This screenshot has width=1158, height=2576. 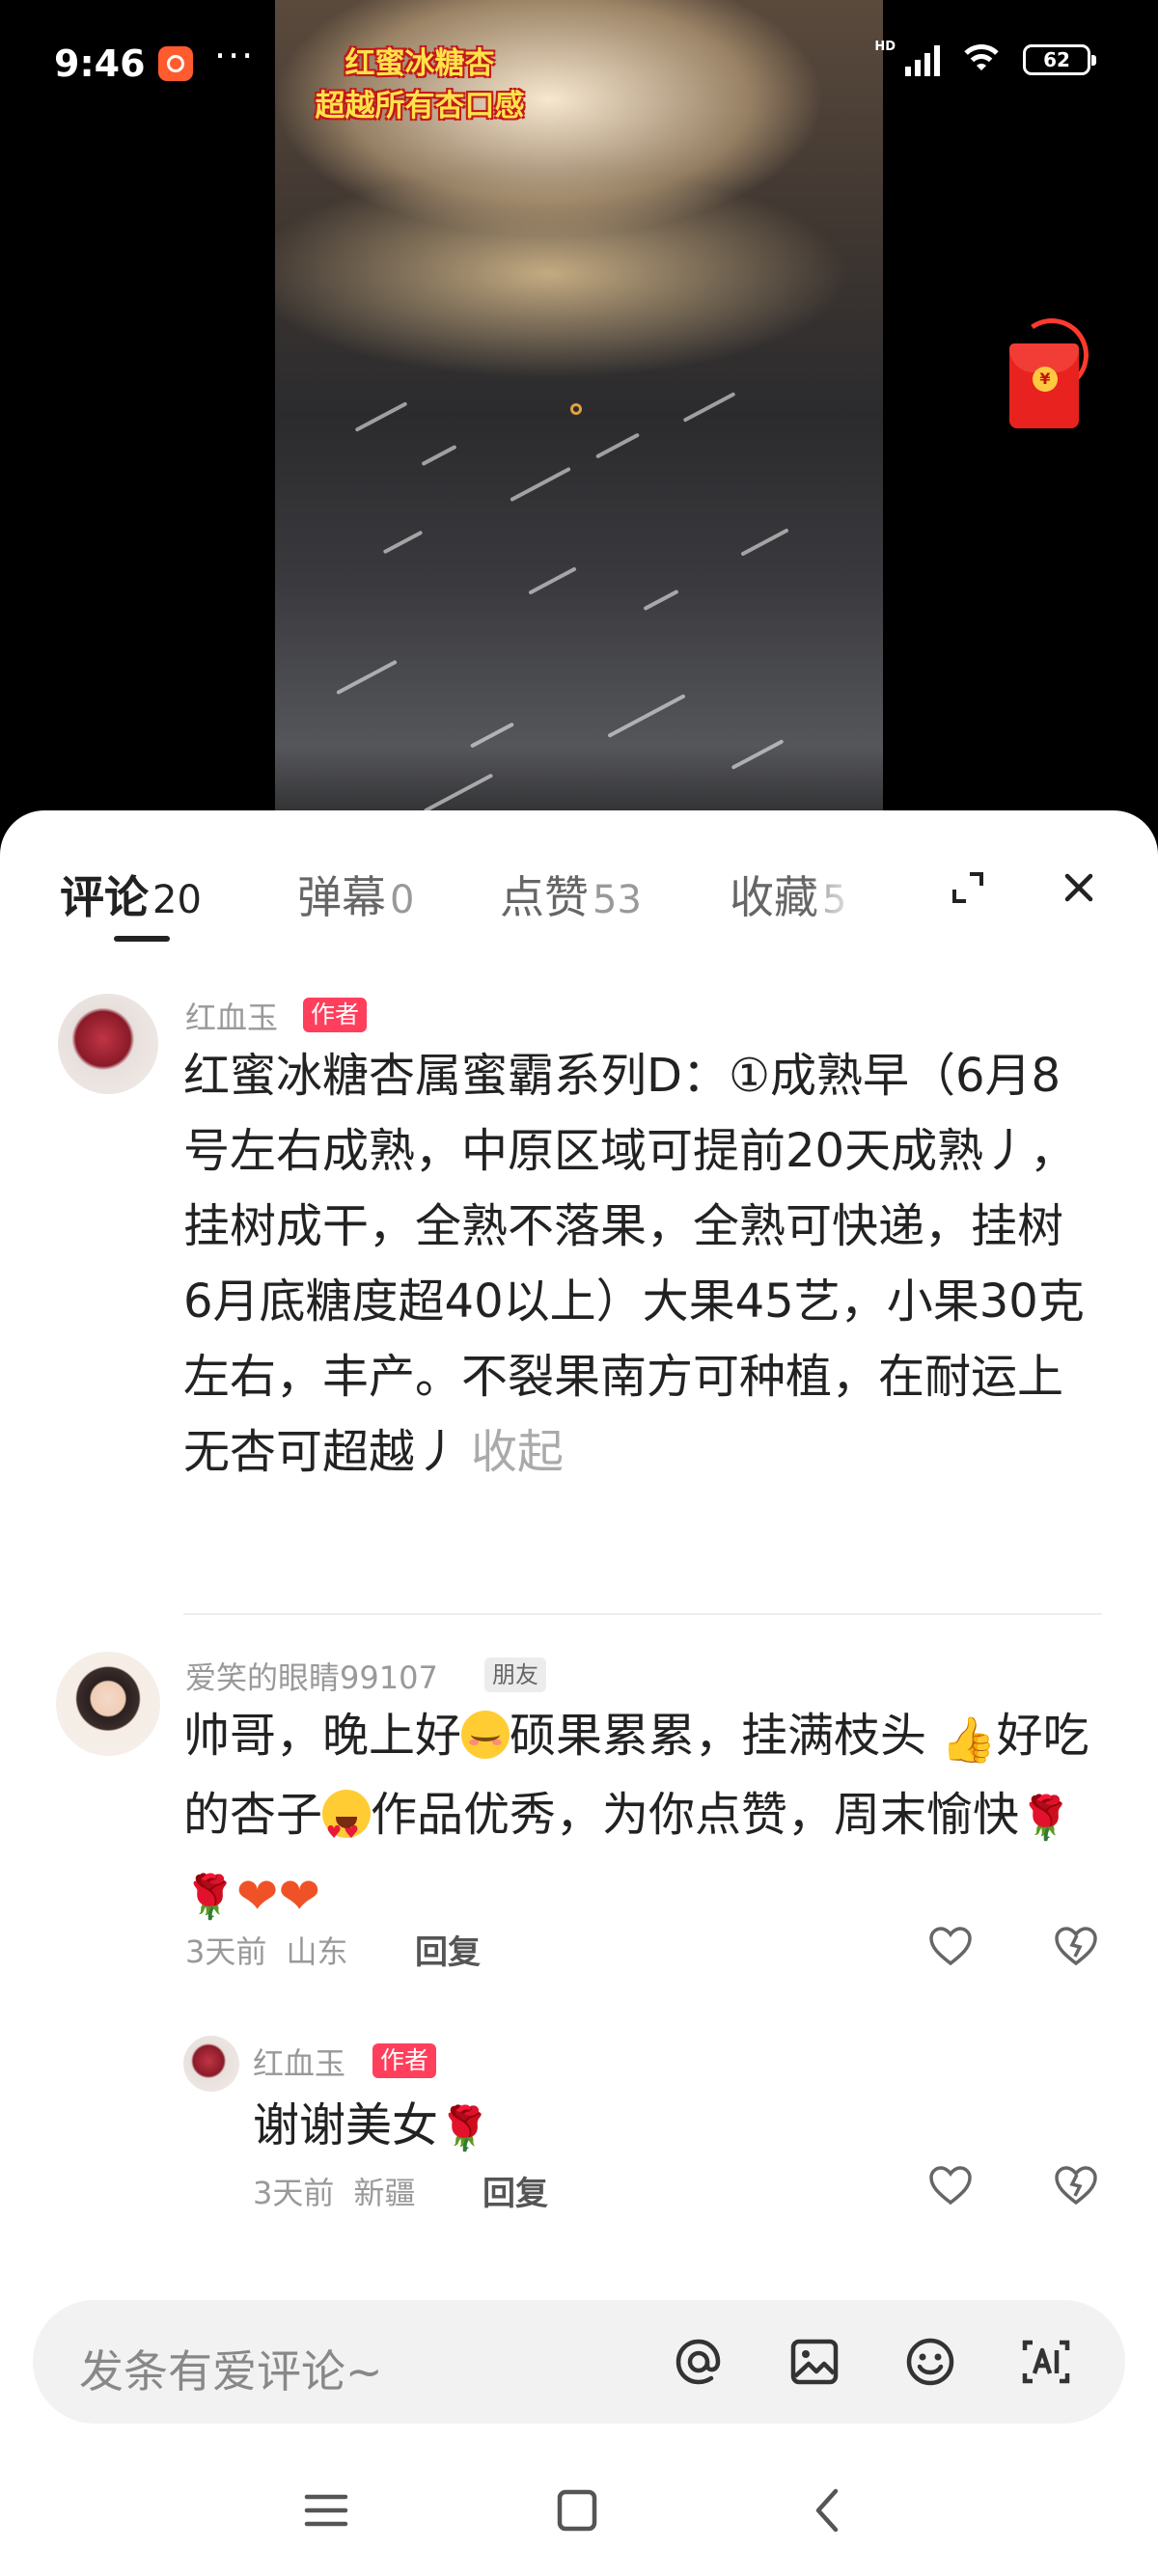 I want to click on app-notification-icon, so click(x=175, y=64).